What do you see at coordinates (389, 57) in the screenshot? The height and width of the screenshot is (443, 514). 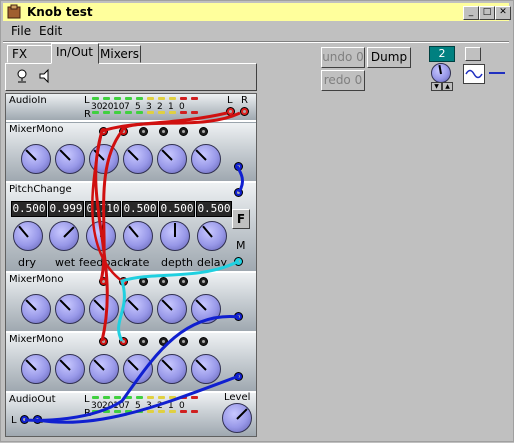 I see `dump-button: Dump` at bounding box center [389, 57].